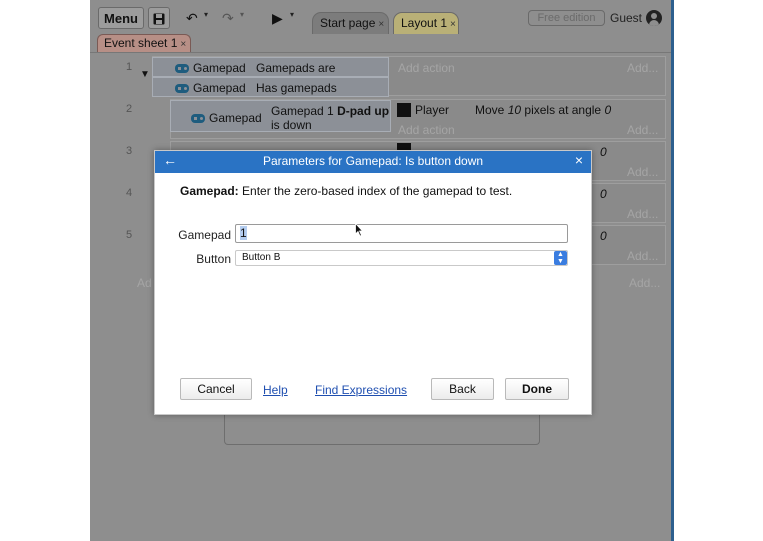 The height and width of the screenshot is (541, 763). Describe the element at coordinates (401, 258) in the screenshot. I see `button-dropdown: Button B ▲ ▼` at that location.